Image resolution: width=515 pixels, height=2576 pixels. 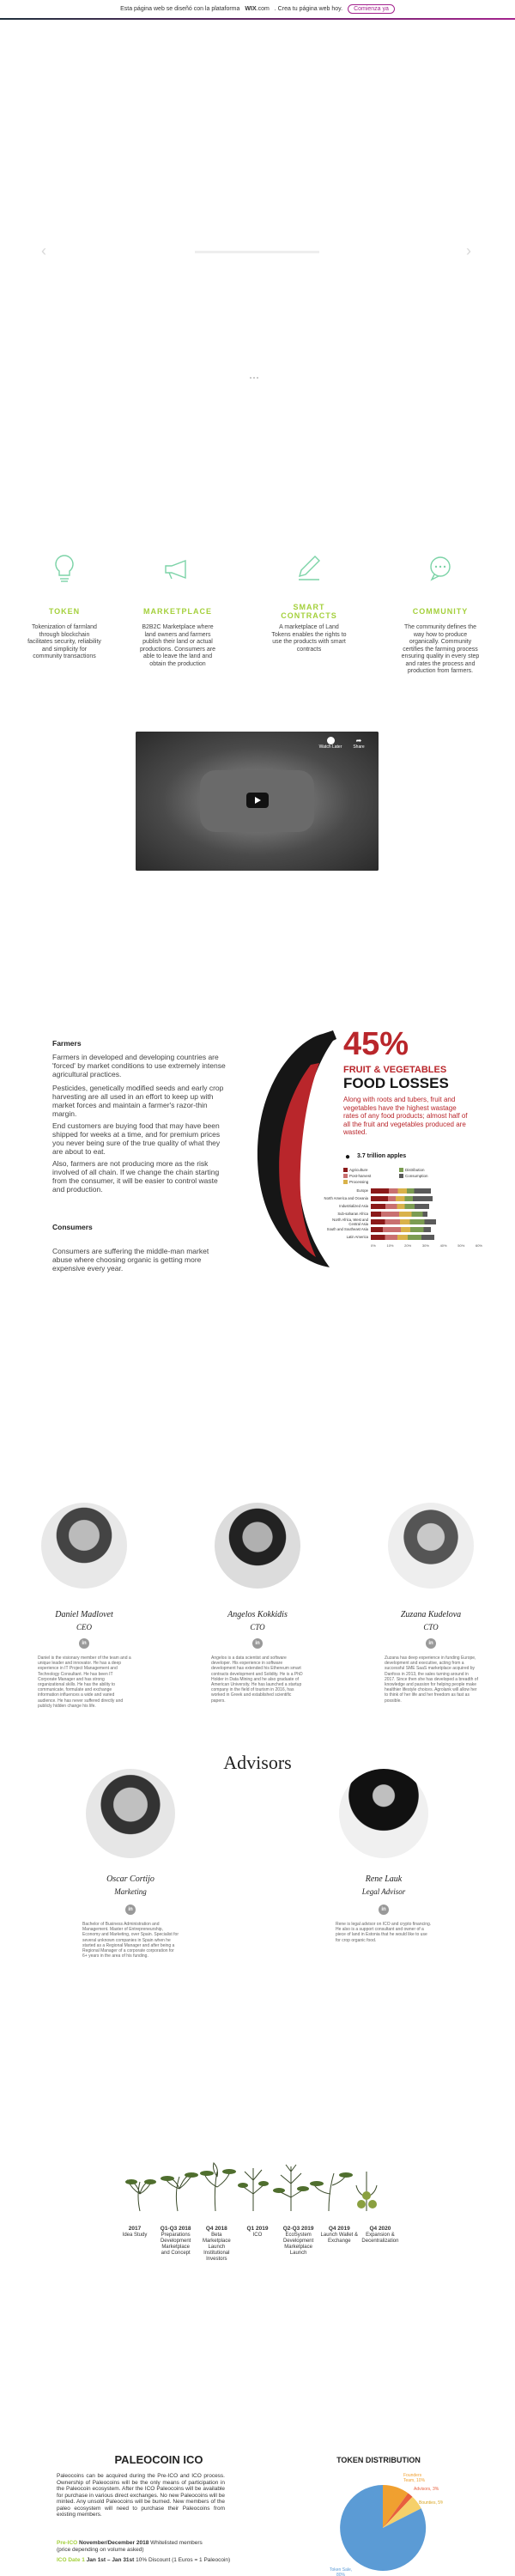 I want to click on feature-title-community: COMMUNITY, so click(x=440, y=611).